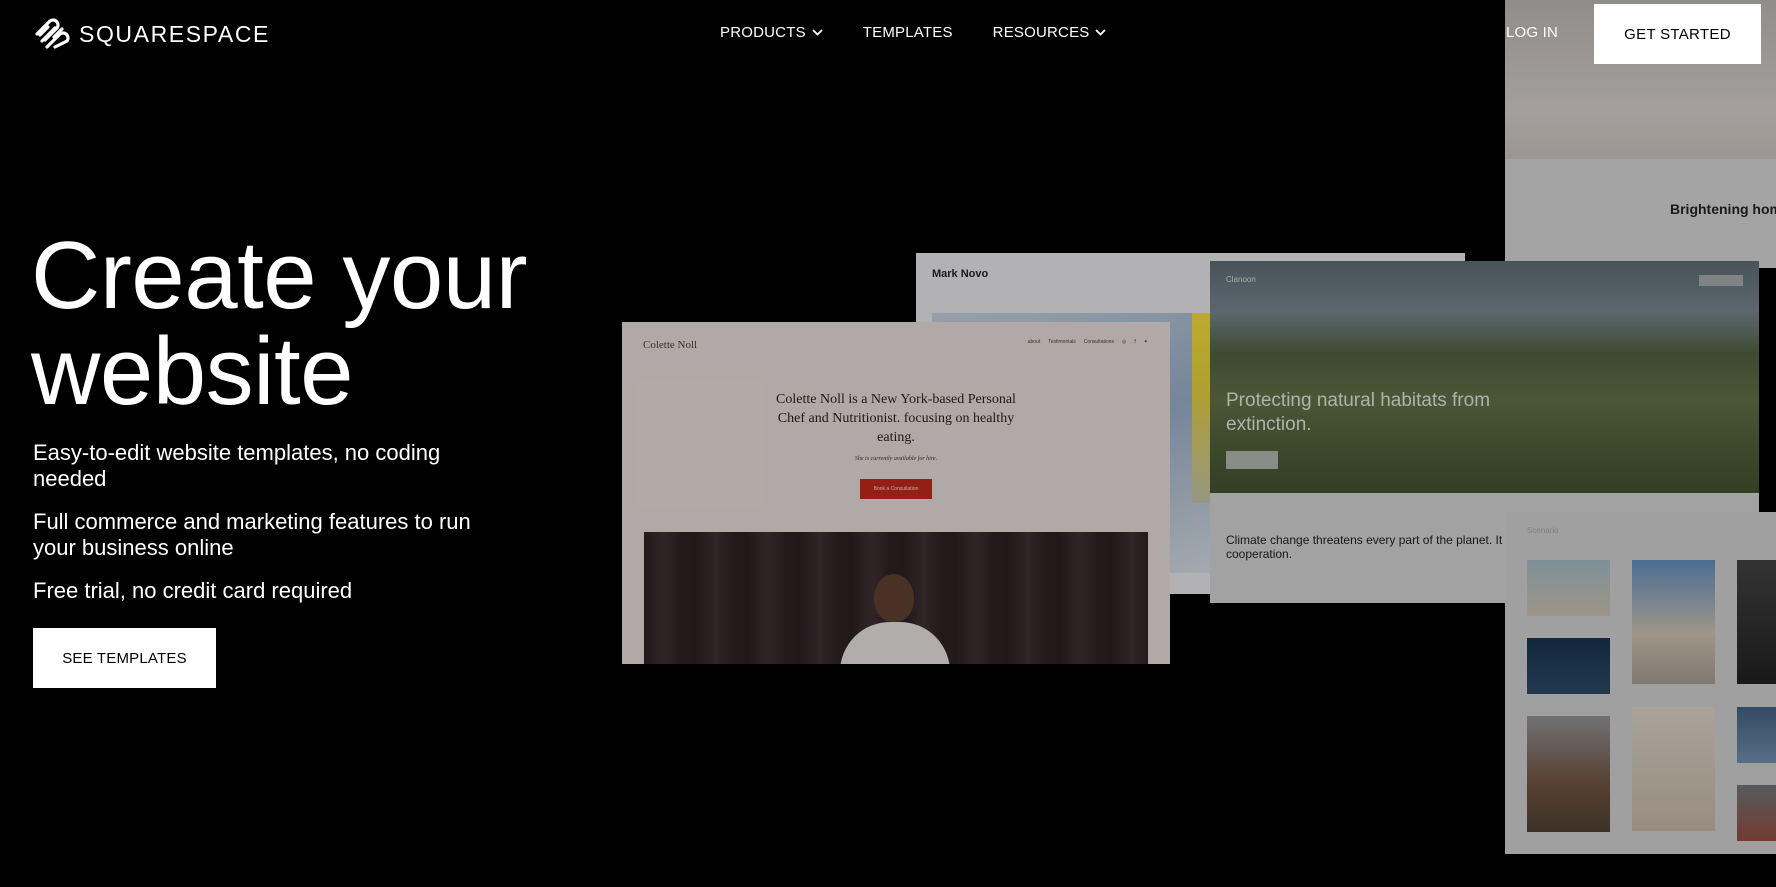  I want to click on squarespace-logo: SQUARESPACE, so click(151, 34).